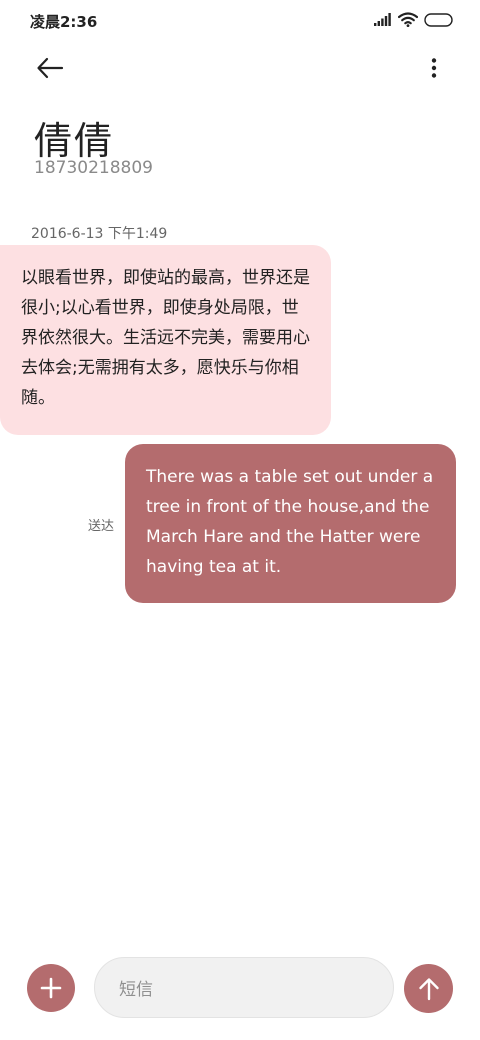 This screenshot has height=1040, width=480. What do you see at coordinates (101, 526) in the screenshot?
I see `delivery-status: 送达` at bounding box center [101, 526].